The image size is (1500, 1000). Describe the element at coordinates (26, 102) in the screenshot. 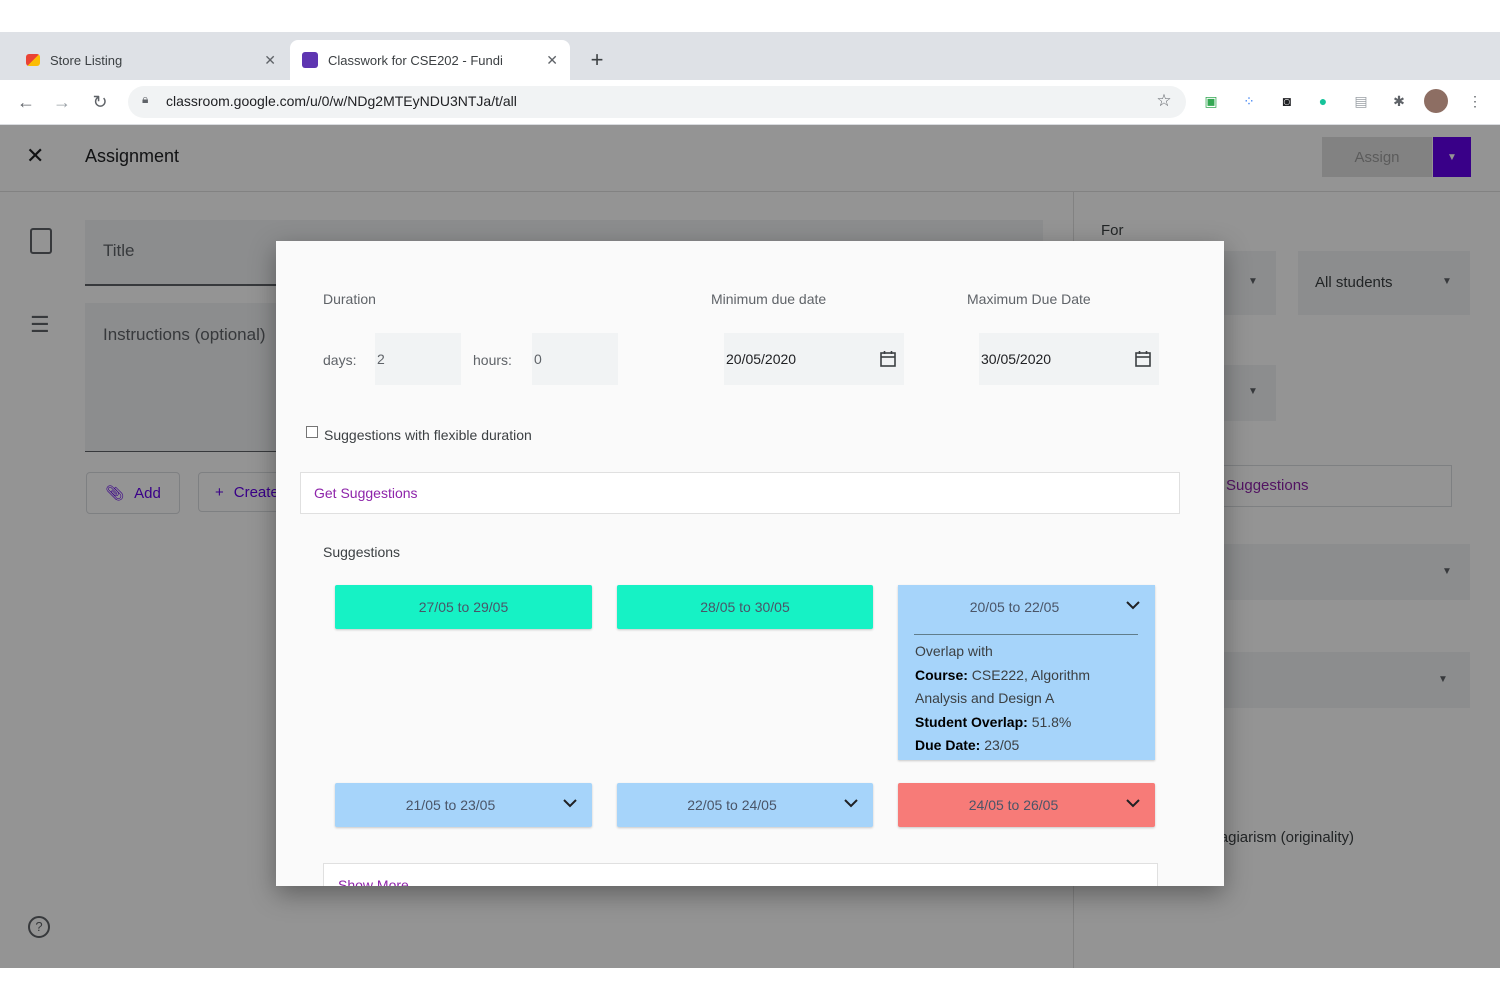

I see `back-icon: ←` at that location.